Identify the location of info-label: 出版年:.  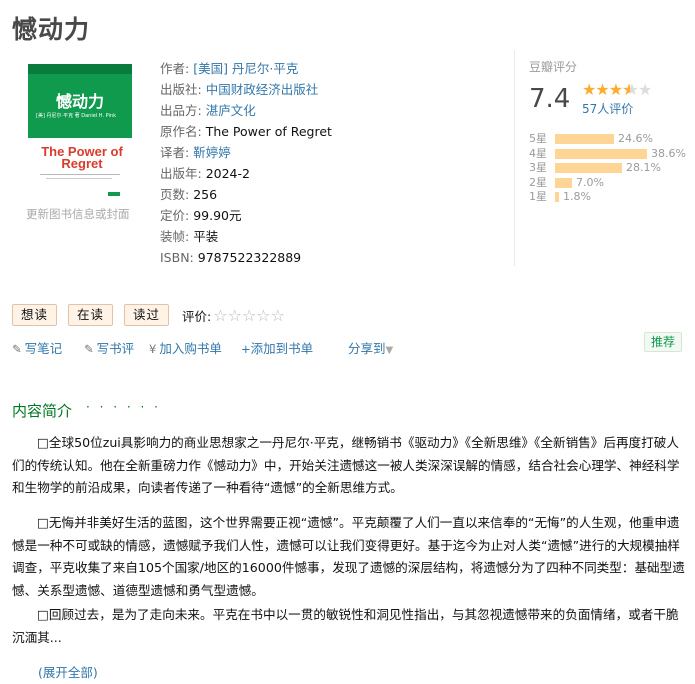
(181, 173).